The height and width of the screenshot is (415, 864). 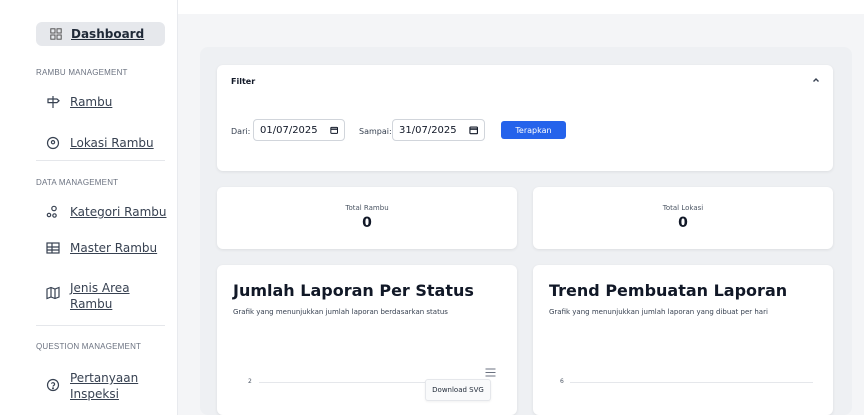 I want to click on map-pin-icon, so click(x=53, y=143).